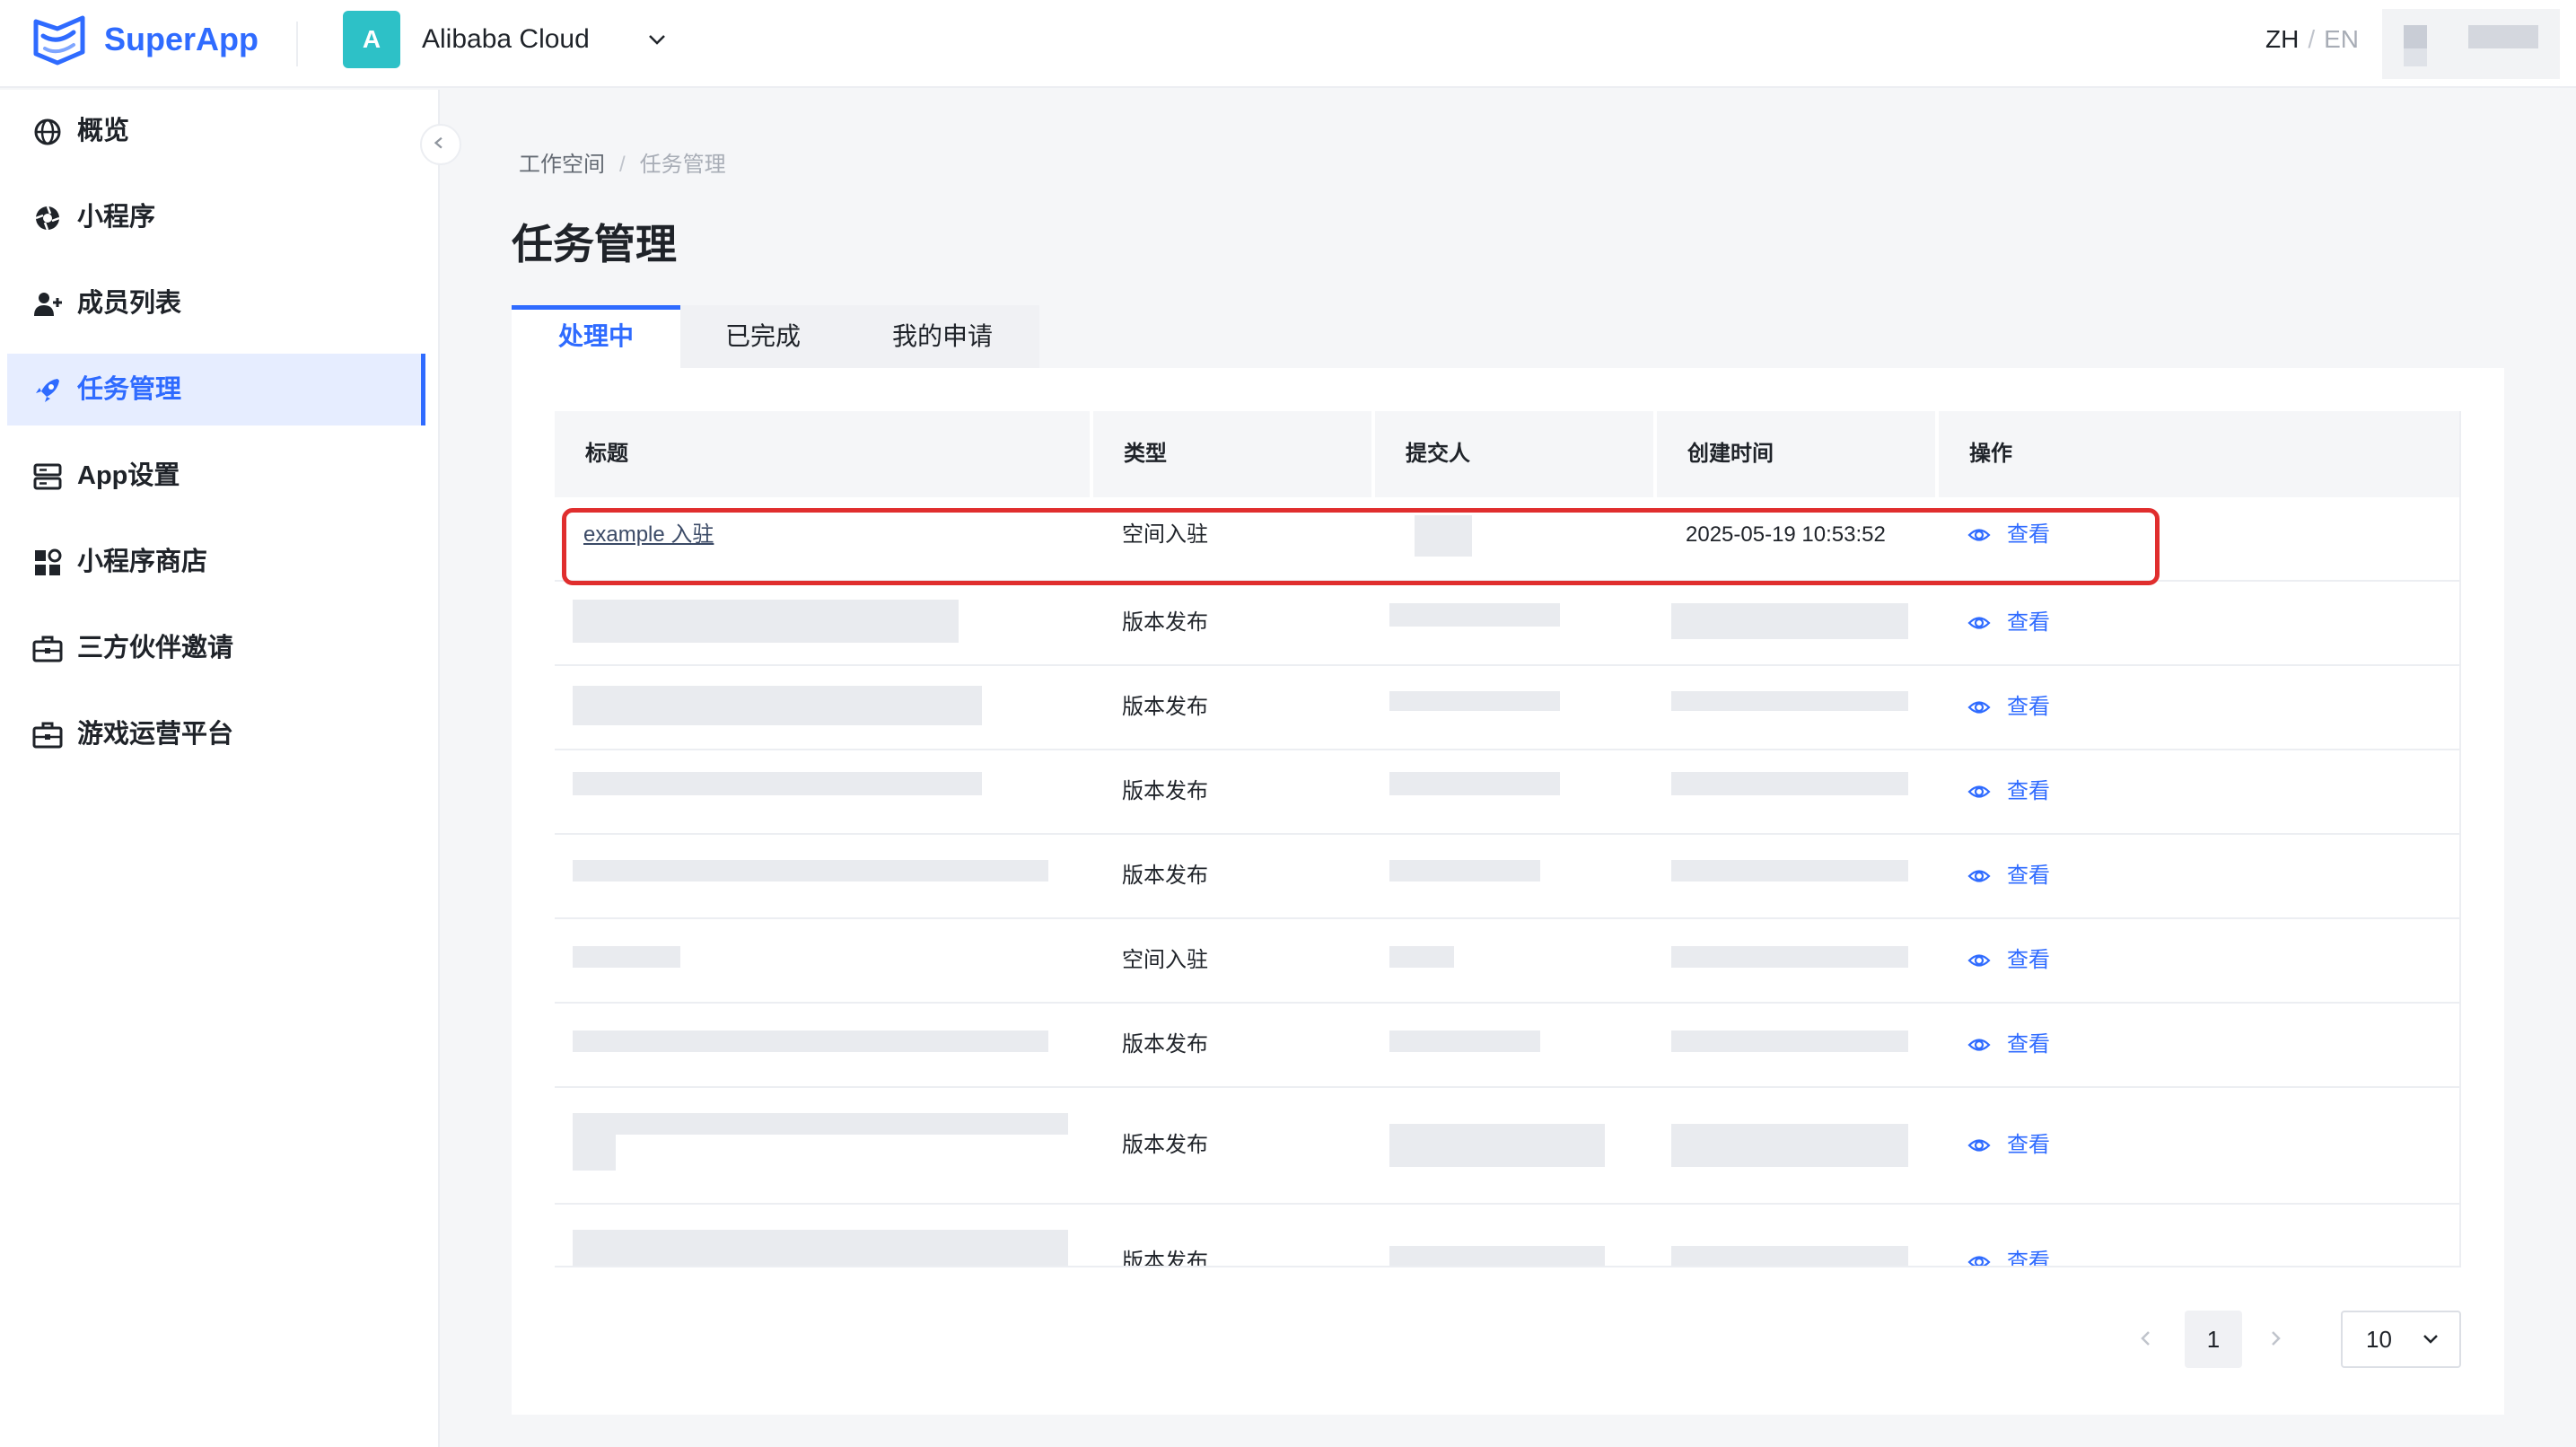 The image size is (2576, 1447). What do you see at coordinates (2282, 39) in the screenshot?
I see `lang-zh: ZH` at bounding box center [2282, 39].